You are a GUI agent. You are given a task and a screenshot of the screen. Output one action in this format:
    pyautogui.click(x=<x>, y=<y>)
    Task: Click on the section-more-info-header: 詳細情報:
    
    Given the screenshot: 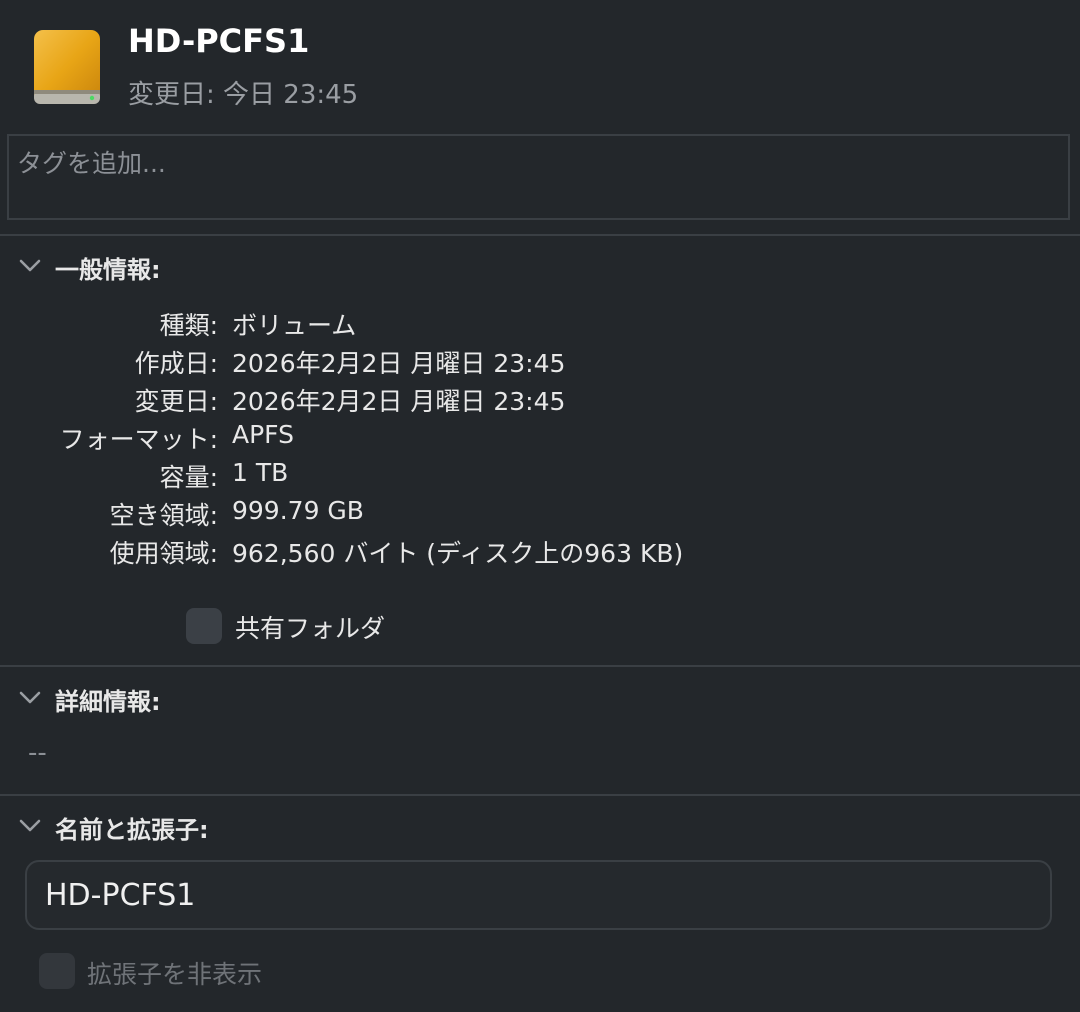 What is the action you would take?
    pyautogui.click(x=540, y=698)
    